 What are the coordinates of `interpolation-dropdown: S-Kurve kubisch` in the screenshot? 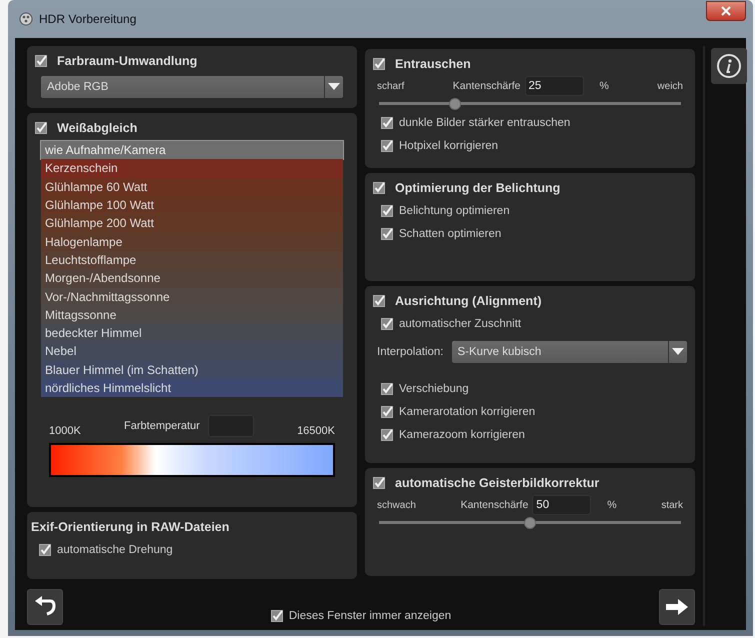 It's located at (569, 352).